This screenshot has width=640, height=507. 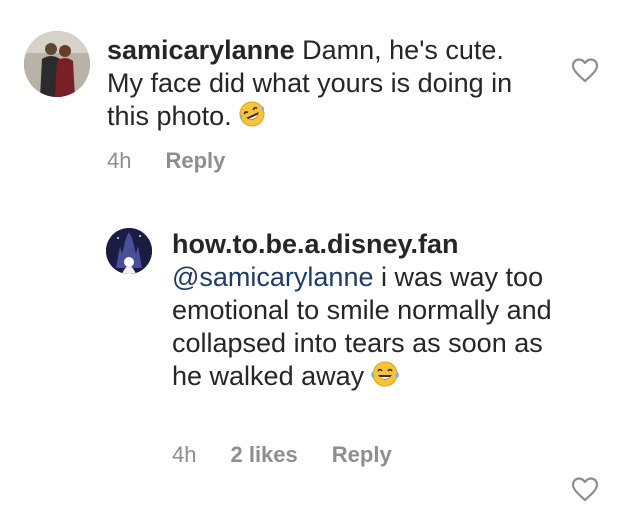 I want to click on comment-meta: 4h 2 likes Reply, so click(x=282, y=455).